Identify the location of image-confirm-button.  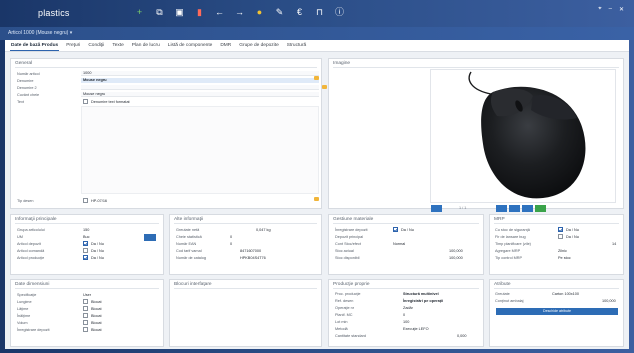
(540, 208).